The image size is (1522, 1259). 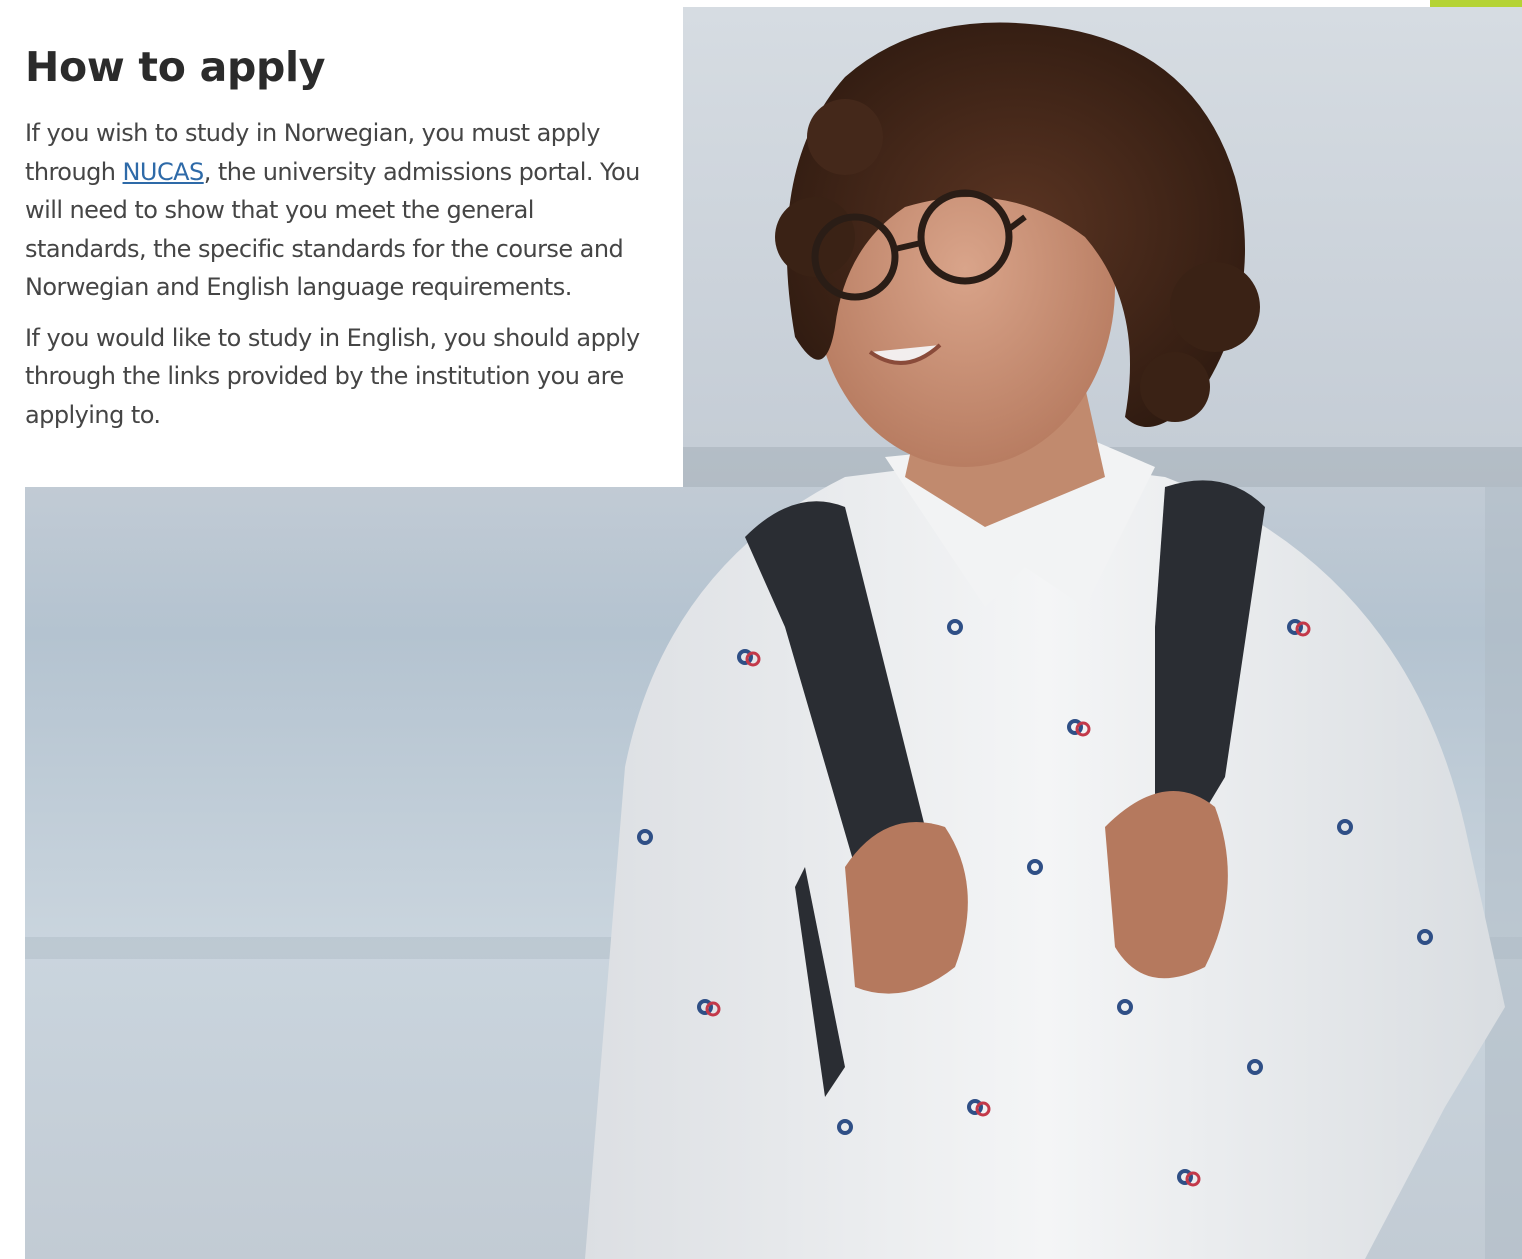 What do you see at coordinates (175, 67) in the screenshot?
I see `section-heading: How to apply` at bounding box center [175, 67].